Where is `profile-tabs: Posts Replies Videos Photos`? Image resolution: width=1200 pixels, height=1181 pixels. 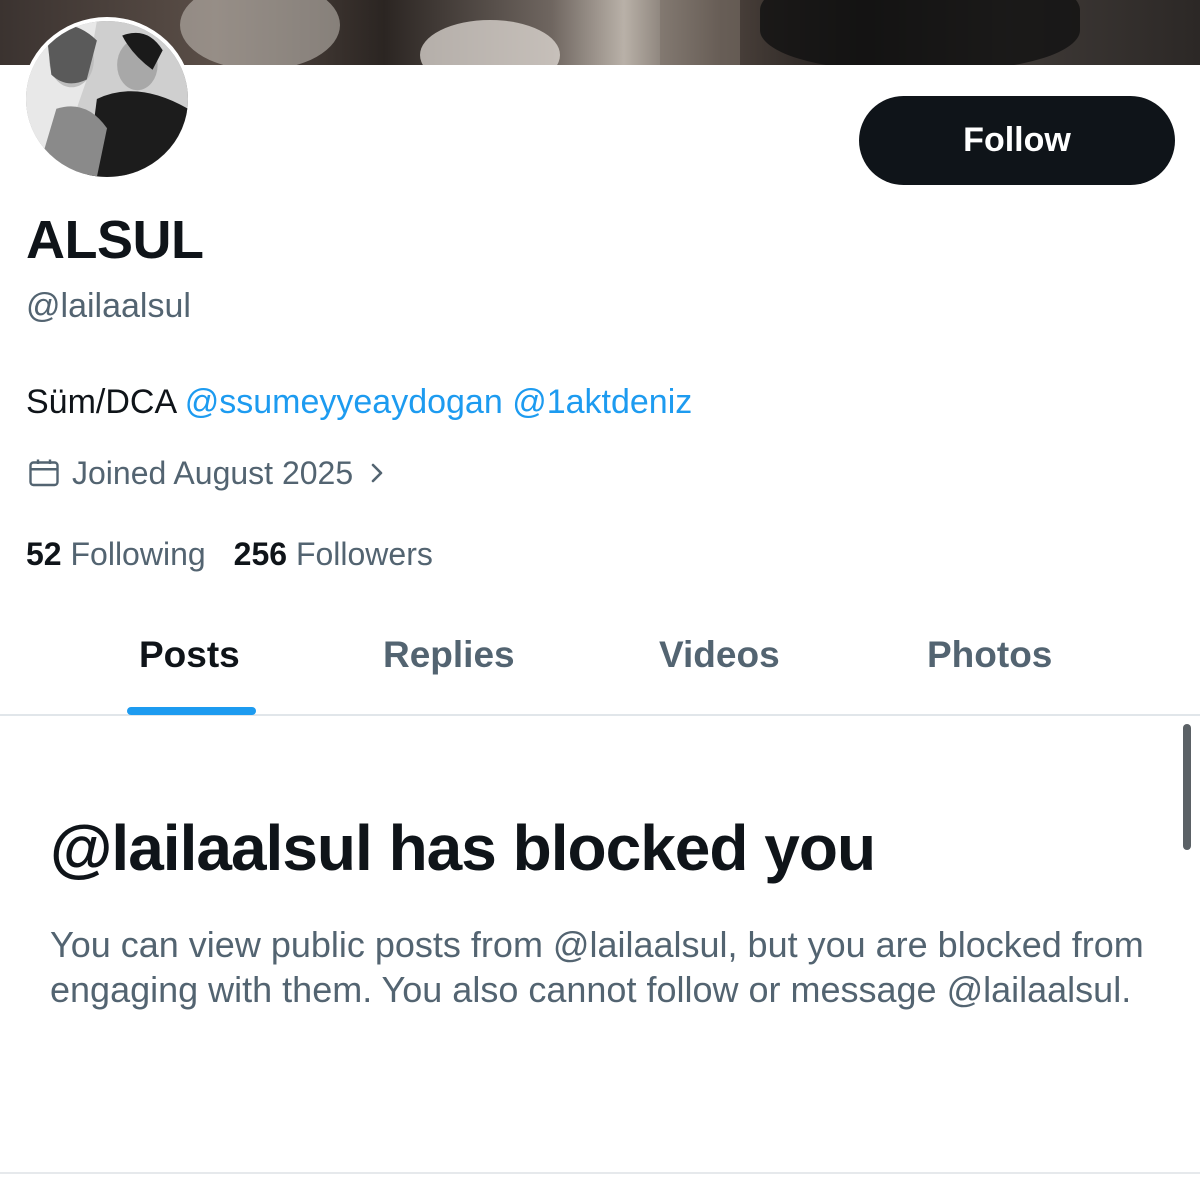
profile-tabs: Posts Replies Videos Photos is located at coordinates (600, 658).